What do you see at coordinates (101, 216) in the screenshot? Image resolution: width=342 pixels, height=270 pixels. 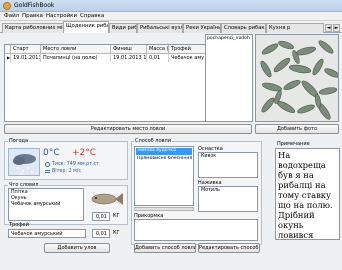 I see `catch-weight-input: 0,01` at bounding box center [101, 216].